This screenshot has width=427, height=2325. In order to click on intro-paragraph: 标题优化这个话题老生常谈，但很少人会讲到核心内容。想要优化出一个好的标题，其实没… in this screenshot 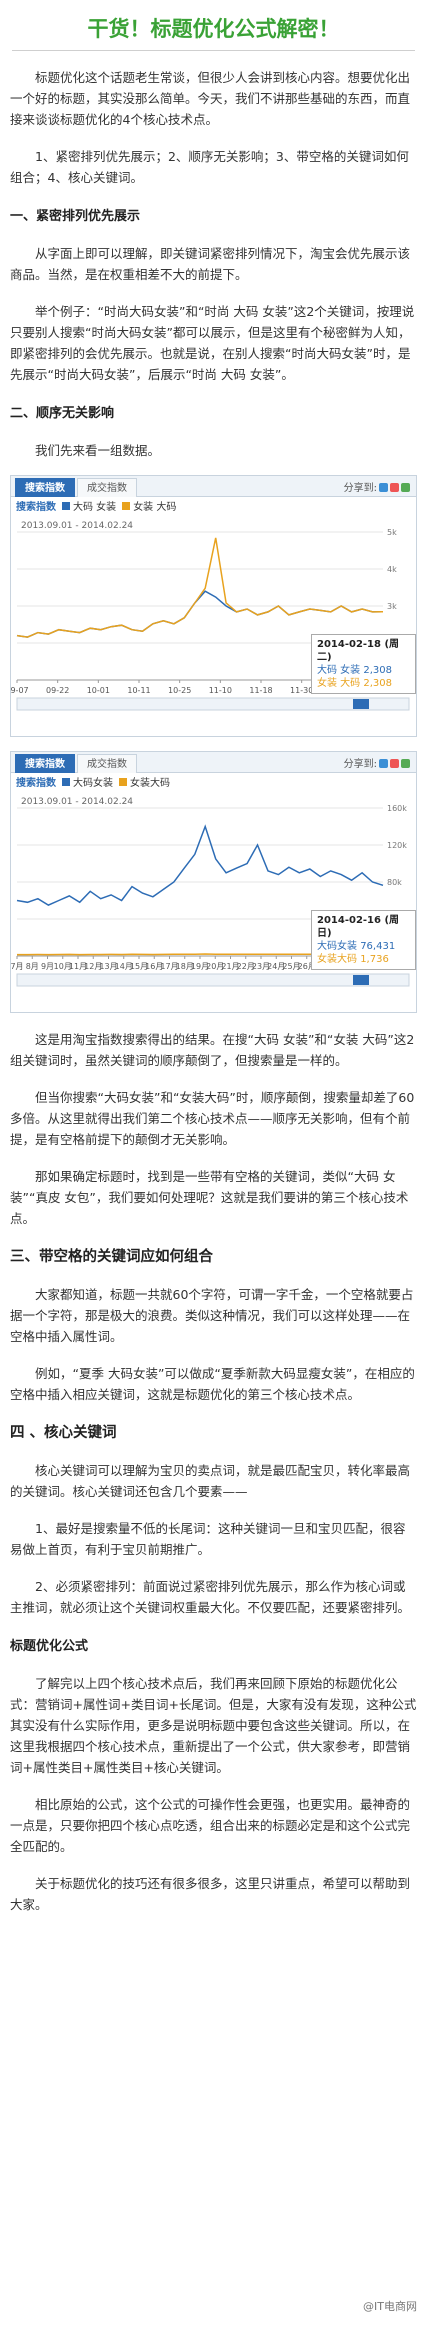, I will do `click(210, 98)`.